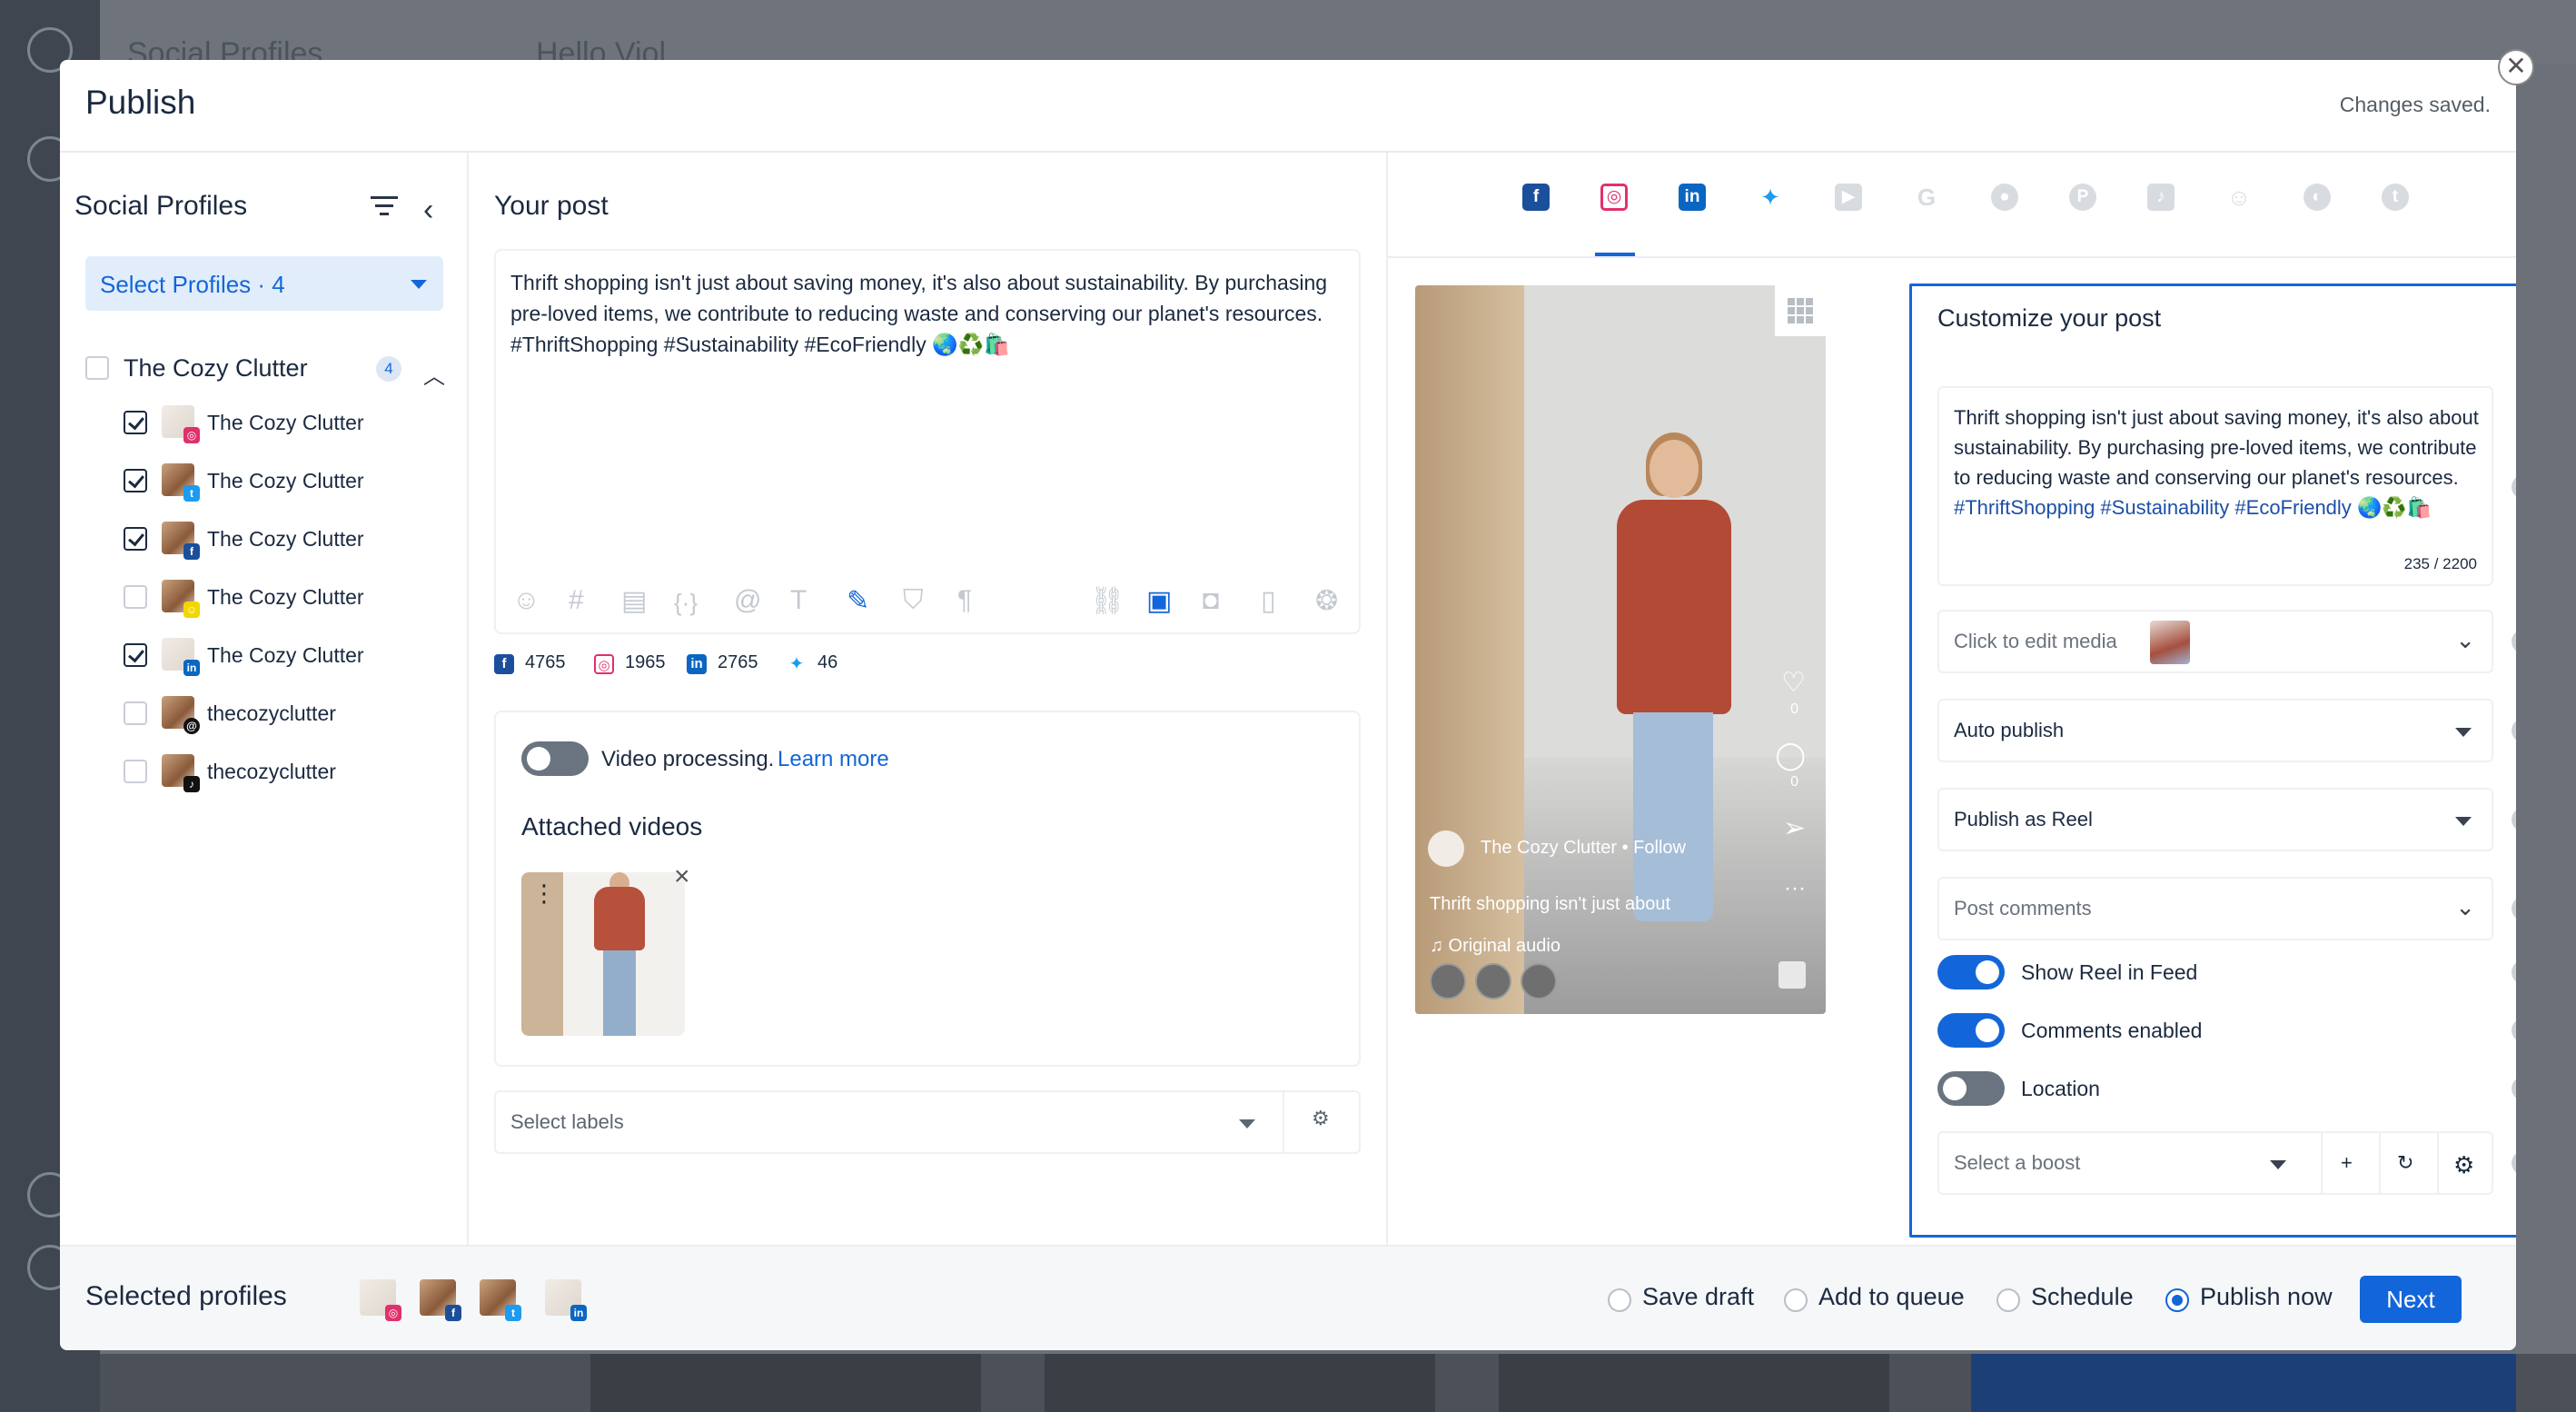 This screenshot has width=2576, height=1412. I want to click on tab-reddit: ●, so click(2004, 197).